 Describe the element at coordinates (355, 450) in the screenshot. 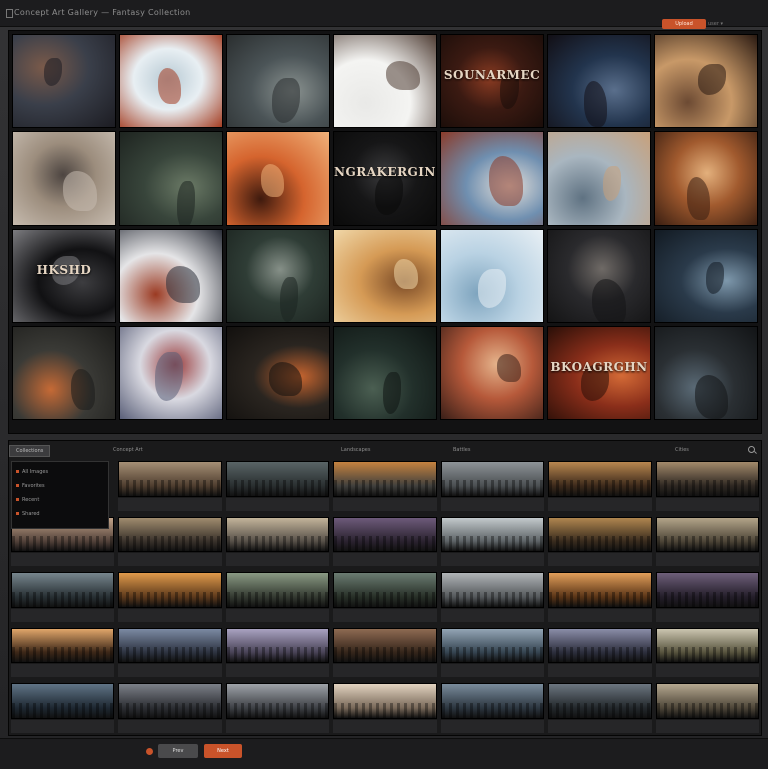

I see `tab: Landscapes` at that location.